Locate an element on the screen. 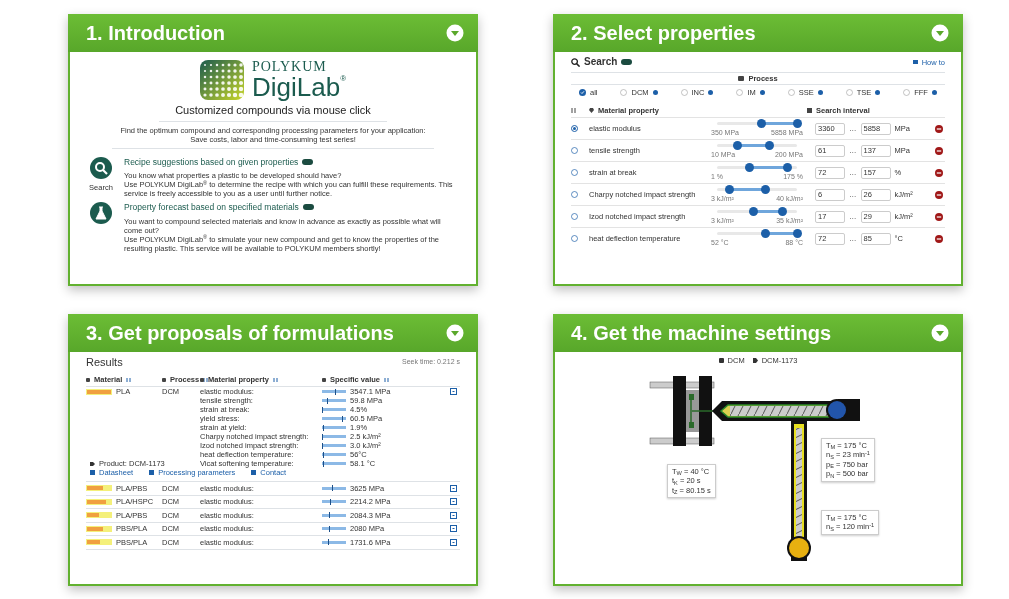 This screenshot has height=599, width=1009. registered-mark: ® is located at coordinates (343, 78).